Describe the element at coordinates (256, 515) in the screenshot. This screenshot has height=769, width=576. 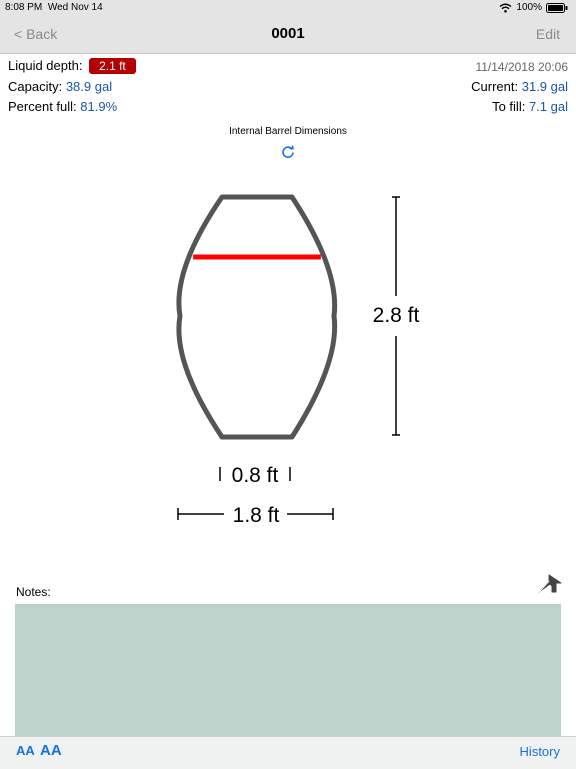
I see `bilge-diameter-label: 1.8 ft` at that location.